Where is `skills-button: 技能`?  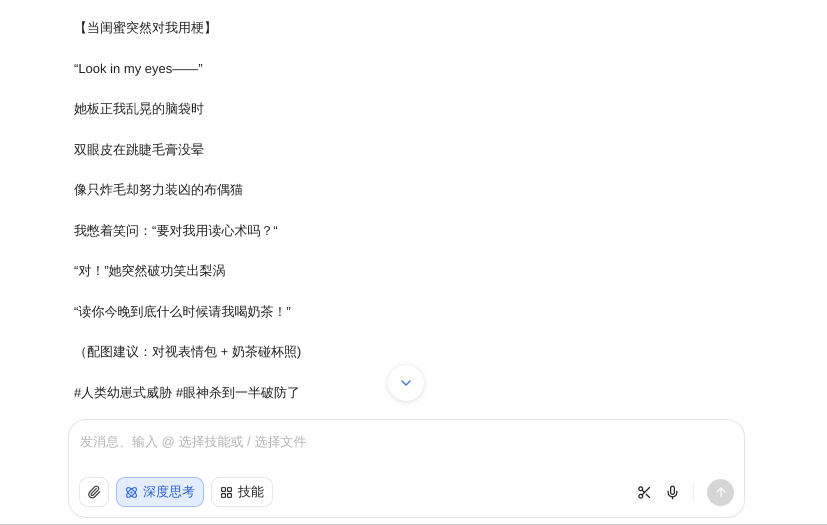 skills-button: 技能 is located at coordinates (242, 492).